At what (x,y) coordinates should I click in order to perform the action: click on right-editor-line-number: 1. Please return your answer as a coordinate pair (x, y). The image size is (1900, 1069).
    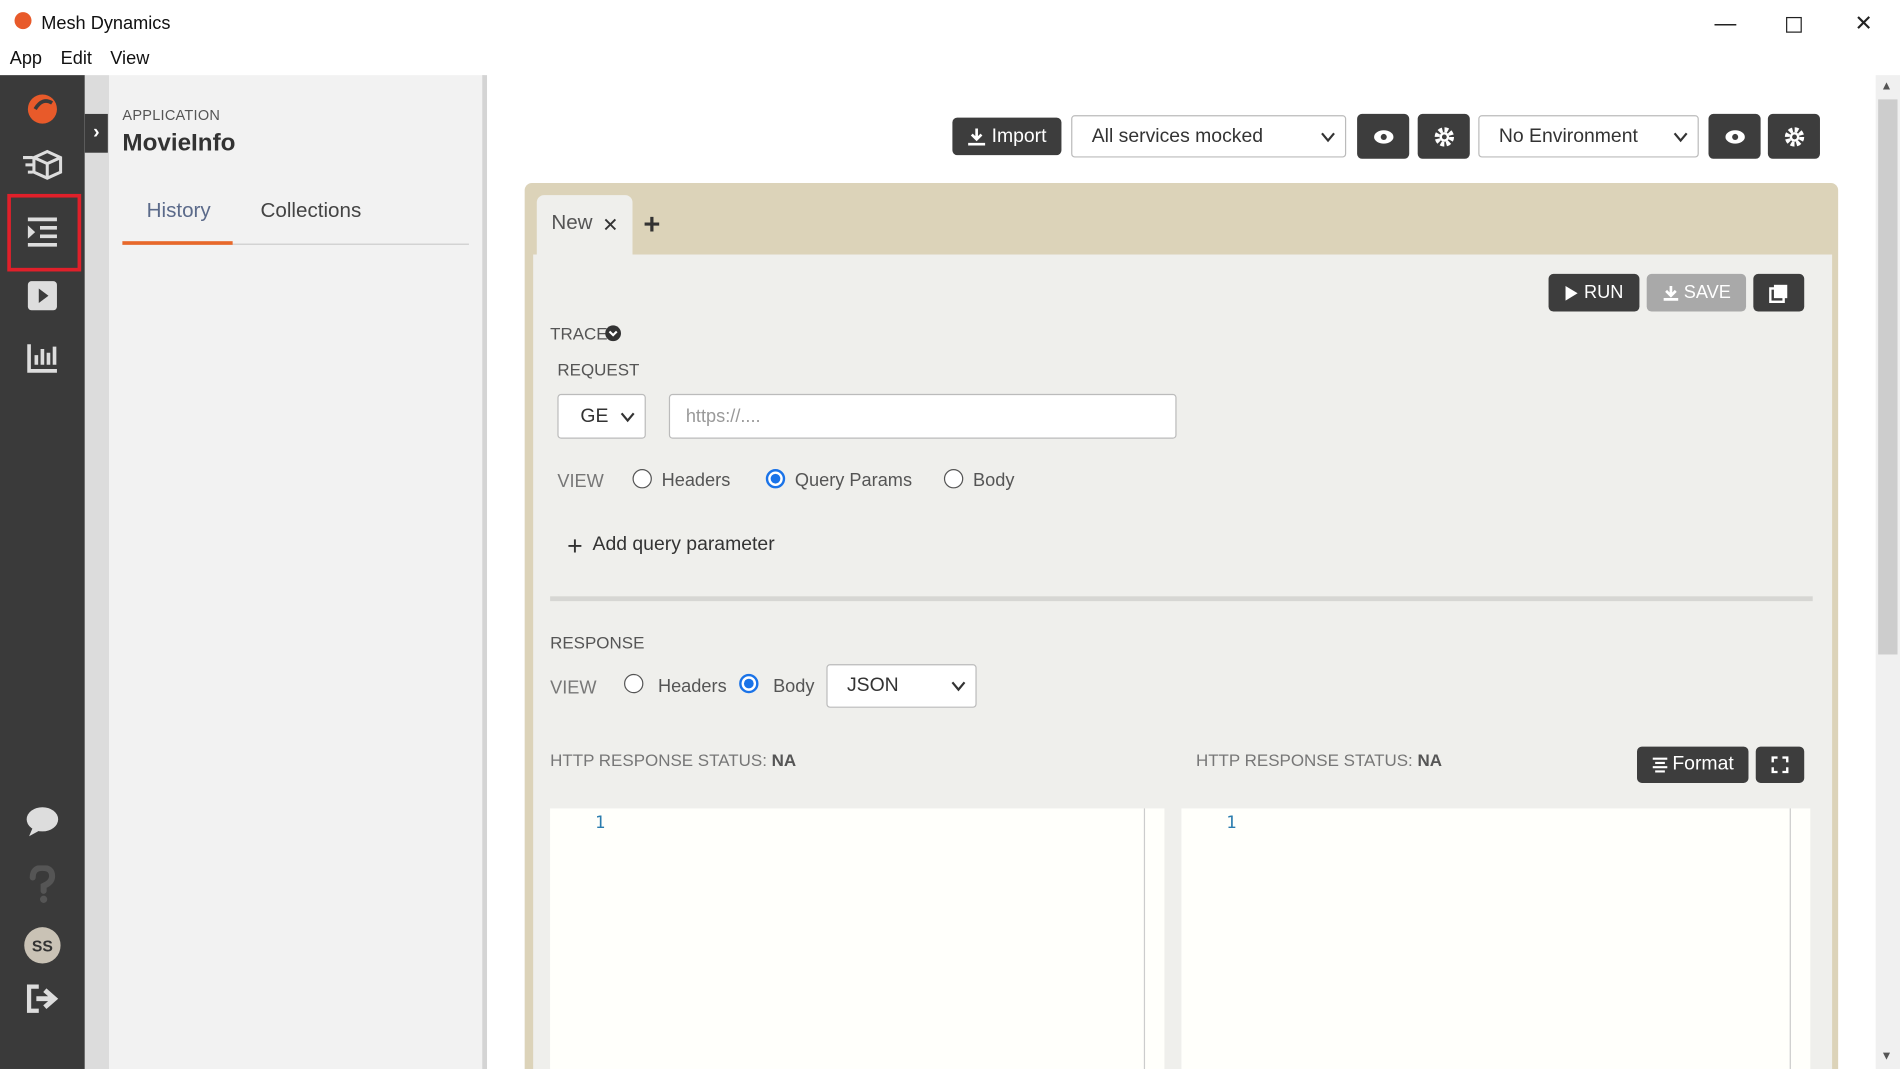
    Looking at the image, I should click on (1231, 823).